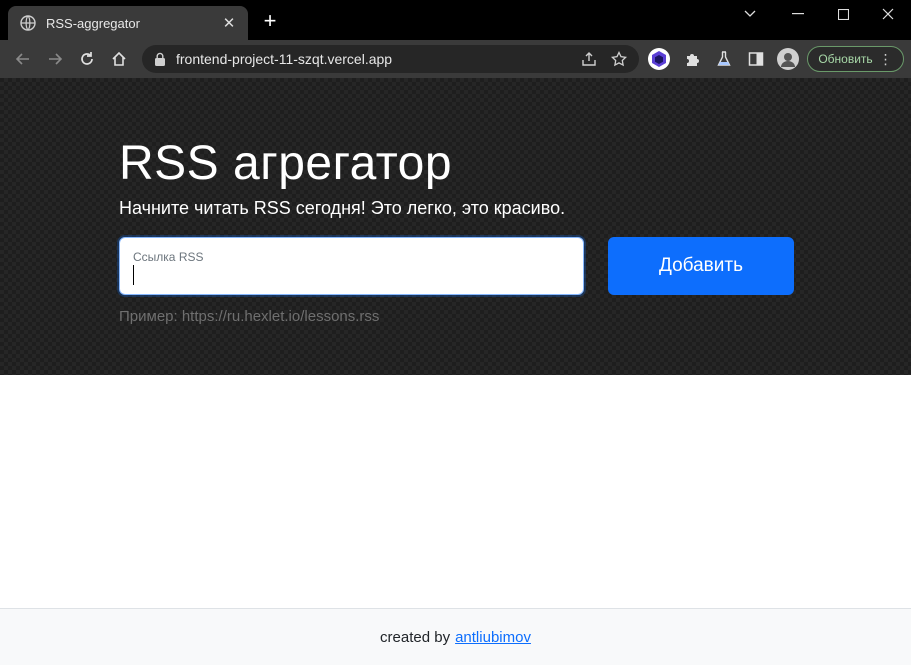  What do you see at coordinates (23, 59) in the screenshot?
I see `back-icon` at bounding box center [23, 59].